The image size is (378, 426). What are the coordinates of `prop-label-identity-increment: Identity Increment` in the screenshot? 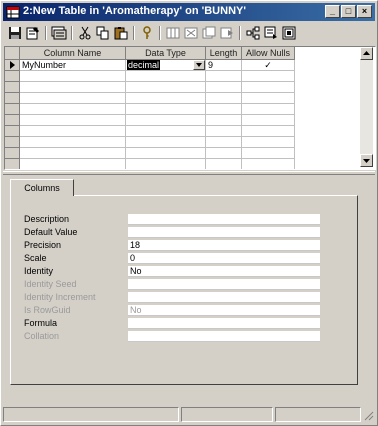 It's located at (60, 297).